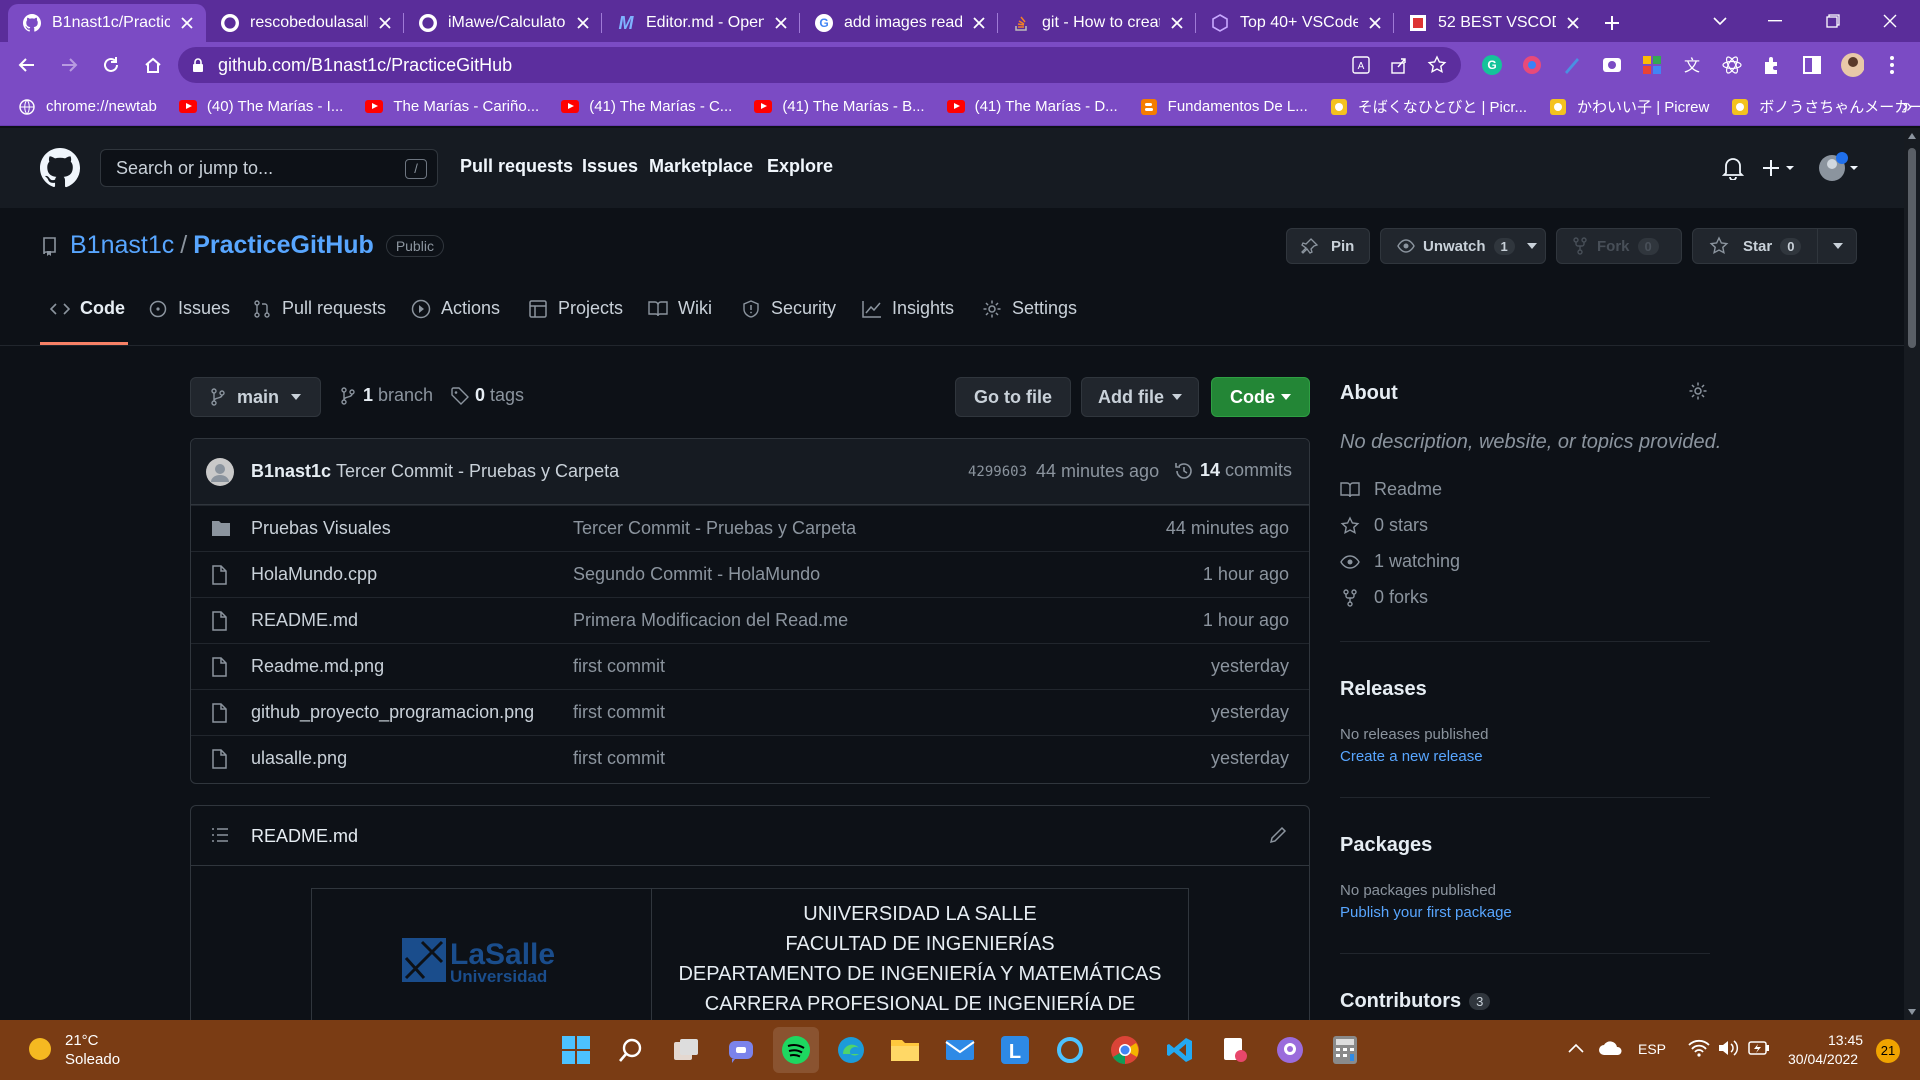  Describe the element at coordinates (82, 1040) in the screenshot. I see `weather-temperature: 21°C` at that location.